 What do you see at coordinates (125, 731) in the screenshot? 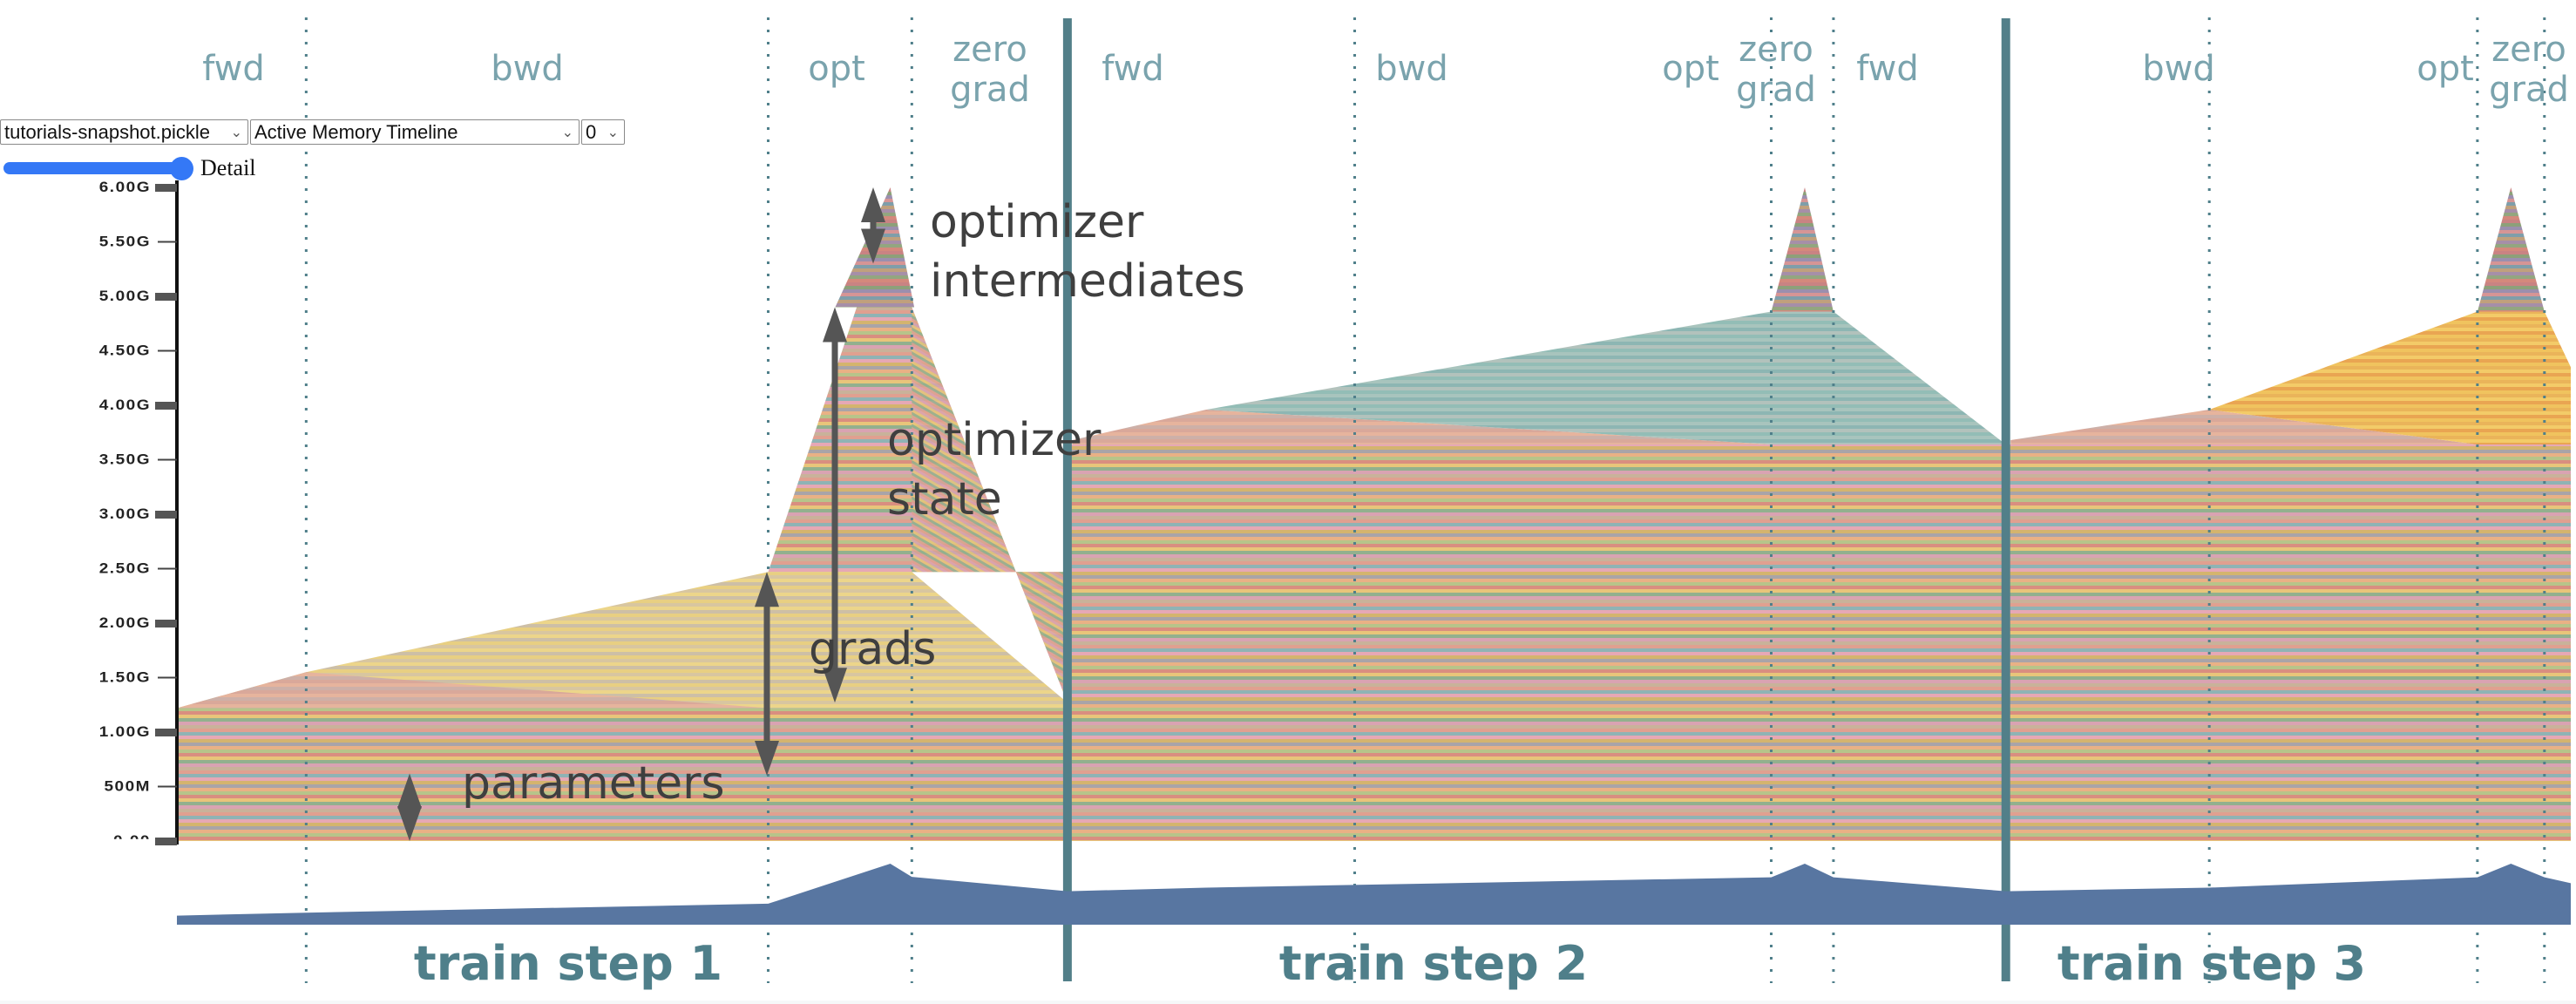
I see `y-tick-label: 1.00G` at bounding box center [125, 731].